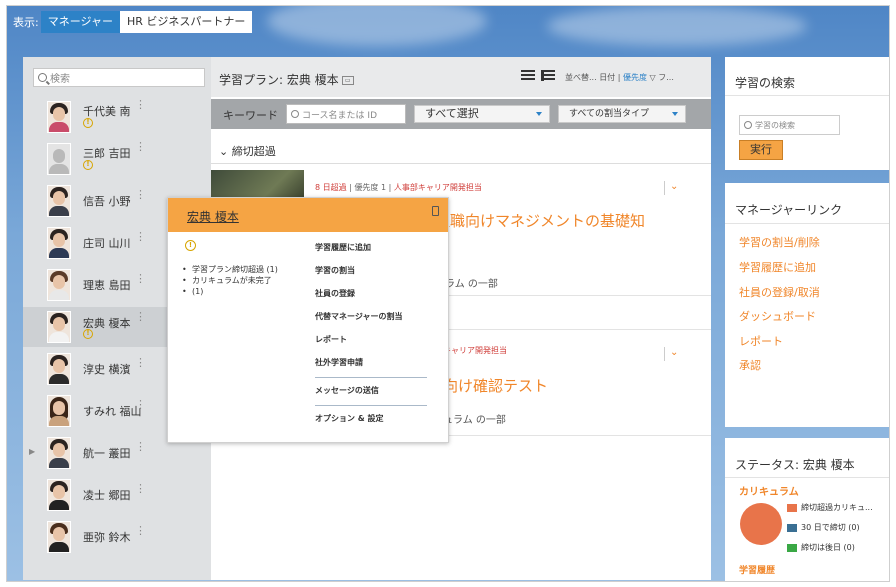 The image size is (896, 587). What do you see at coordinates (779, 292) in the screenshot?
I see `link-register-employee: 社員の登録/取消` at bounding box center [779, 292].